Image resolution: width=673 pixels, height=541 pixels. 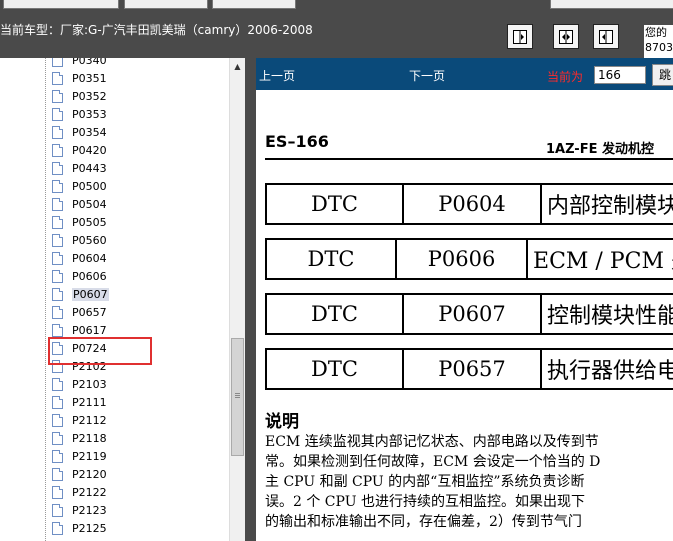 I want to click on tree-item-label: P0606, so click(x=89, y=276).